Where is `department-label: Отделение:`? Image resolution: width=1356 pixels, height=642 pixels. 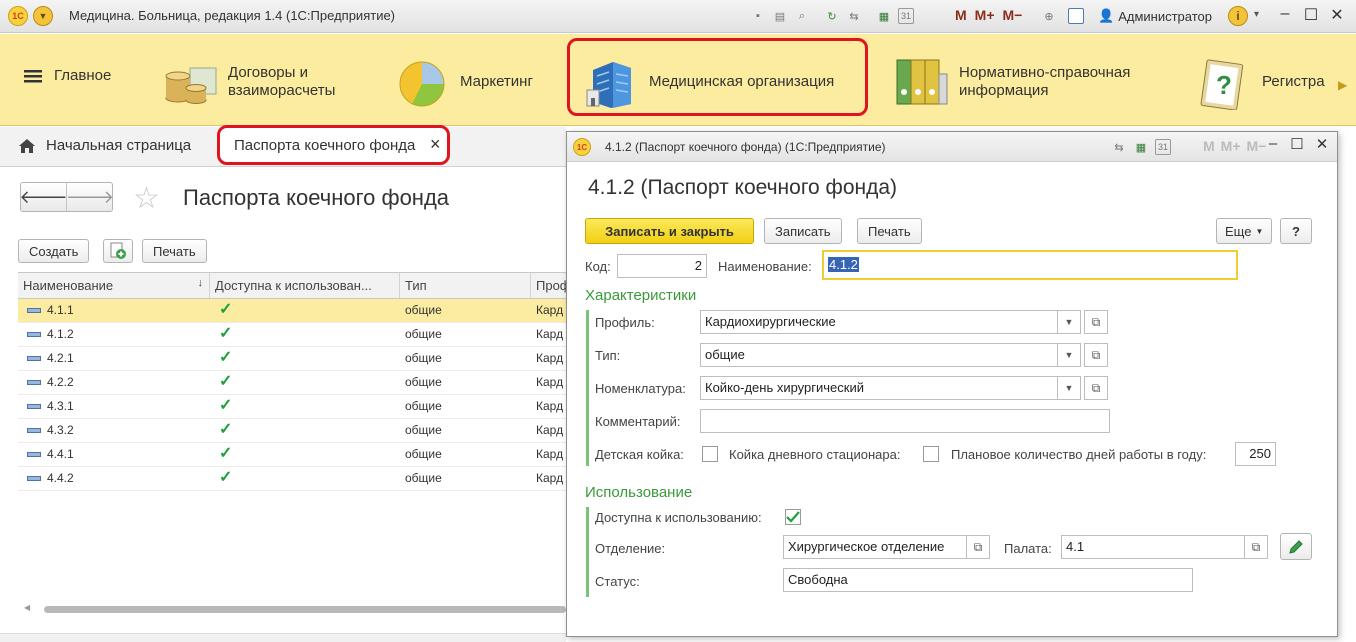
department-label: Отделение: is located at coordinates (630, 548).